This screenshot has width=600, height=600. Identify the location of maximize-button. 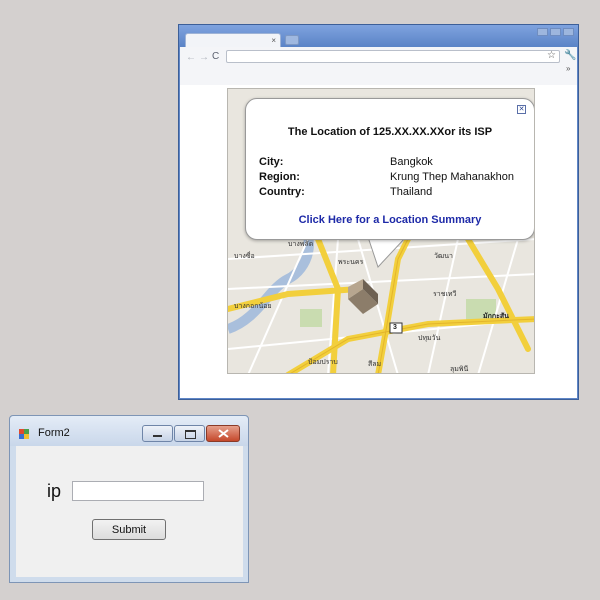
(189, 433).